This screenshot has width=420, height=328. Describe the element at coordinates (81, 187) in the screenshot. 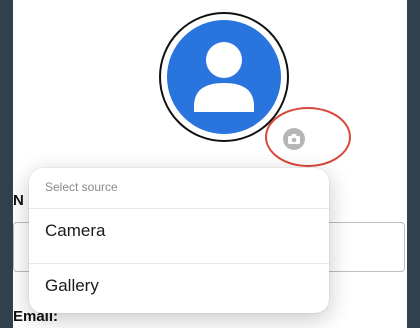

I see `sheet-title: Select source` at that location.